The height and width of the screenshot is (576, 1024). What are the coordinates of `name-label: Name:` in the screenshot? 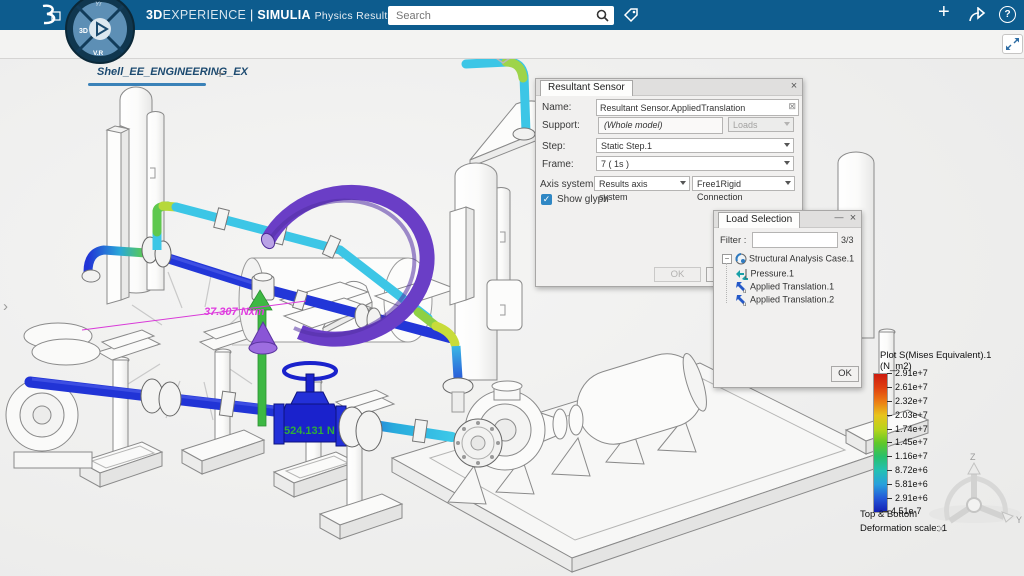 It's located at (557, 107).